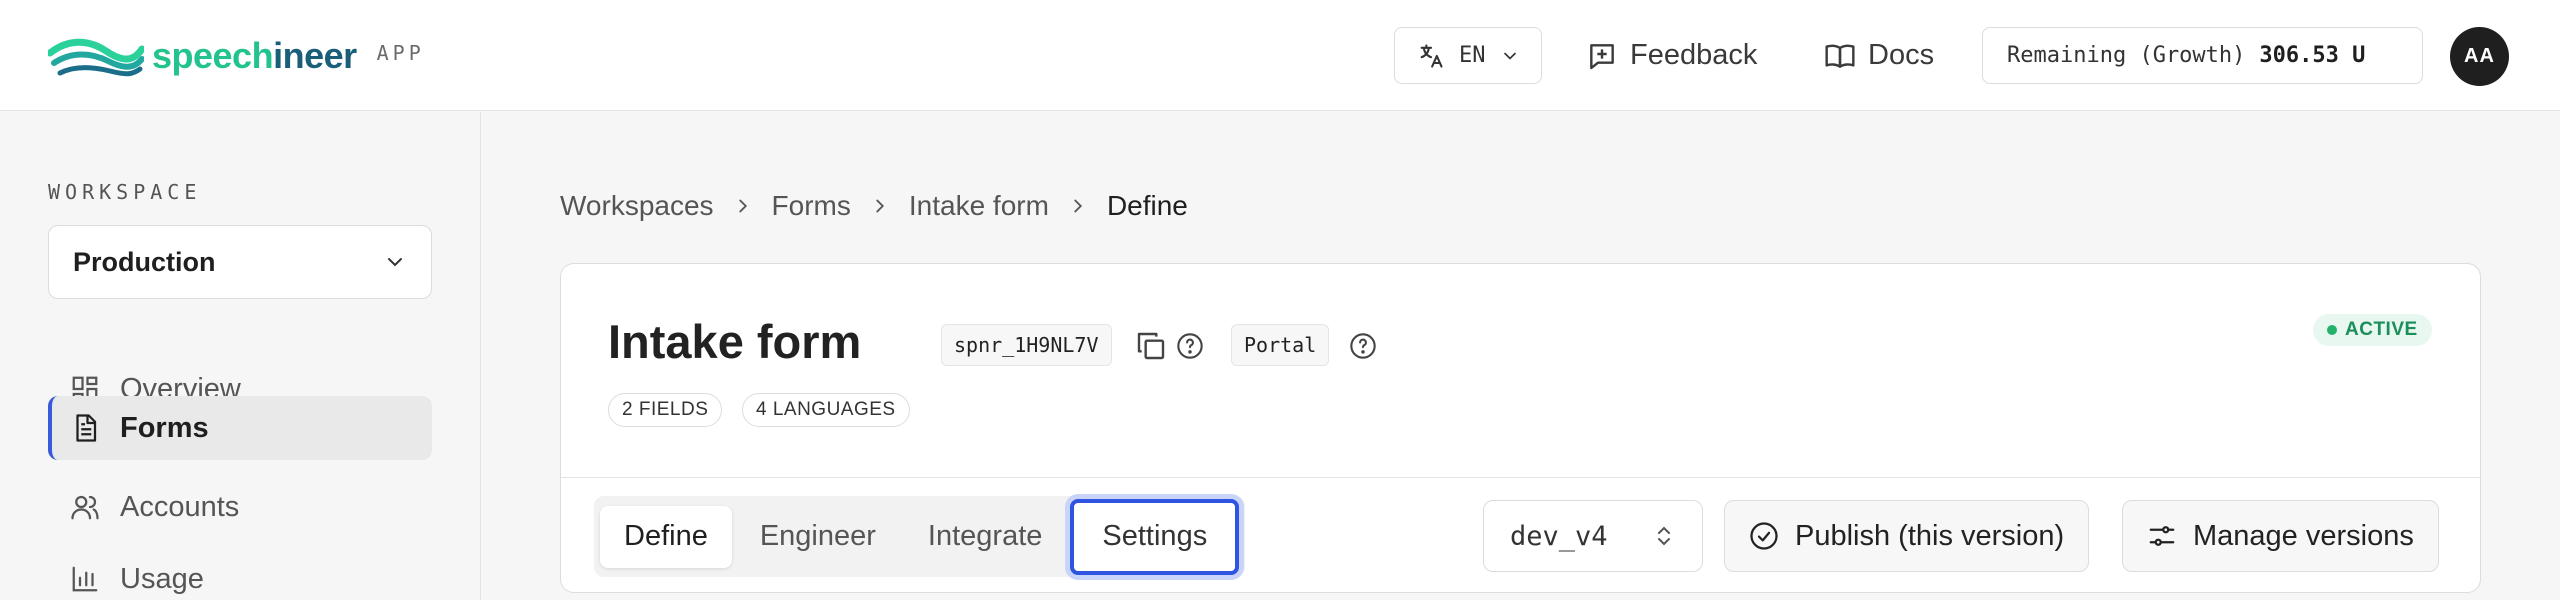  Describe the element at coordinates (162, 578) in the screenshot. I see `sidebar-item-label: Usage` at that location.